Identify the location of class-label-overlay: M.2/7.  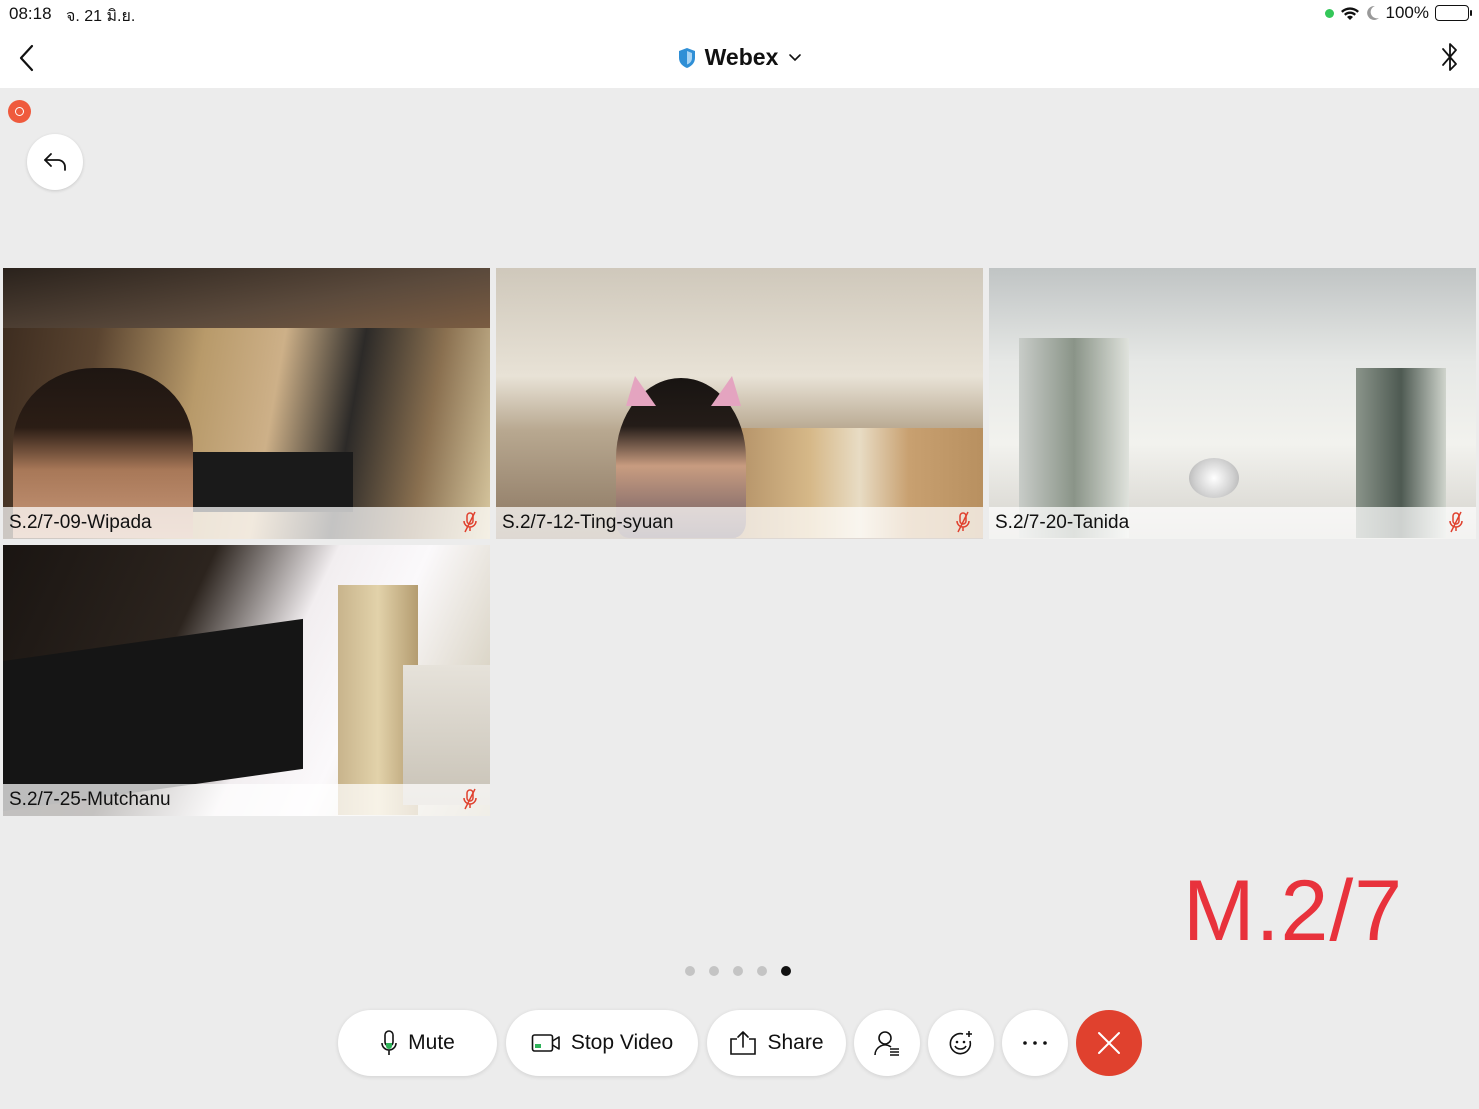
(1293, 911).